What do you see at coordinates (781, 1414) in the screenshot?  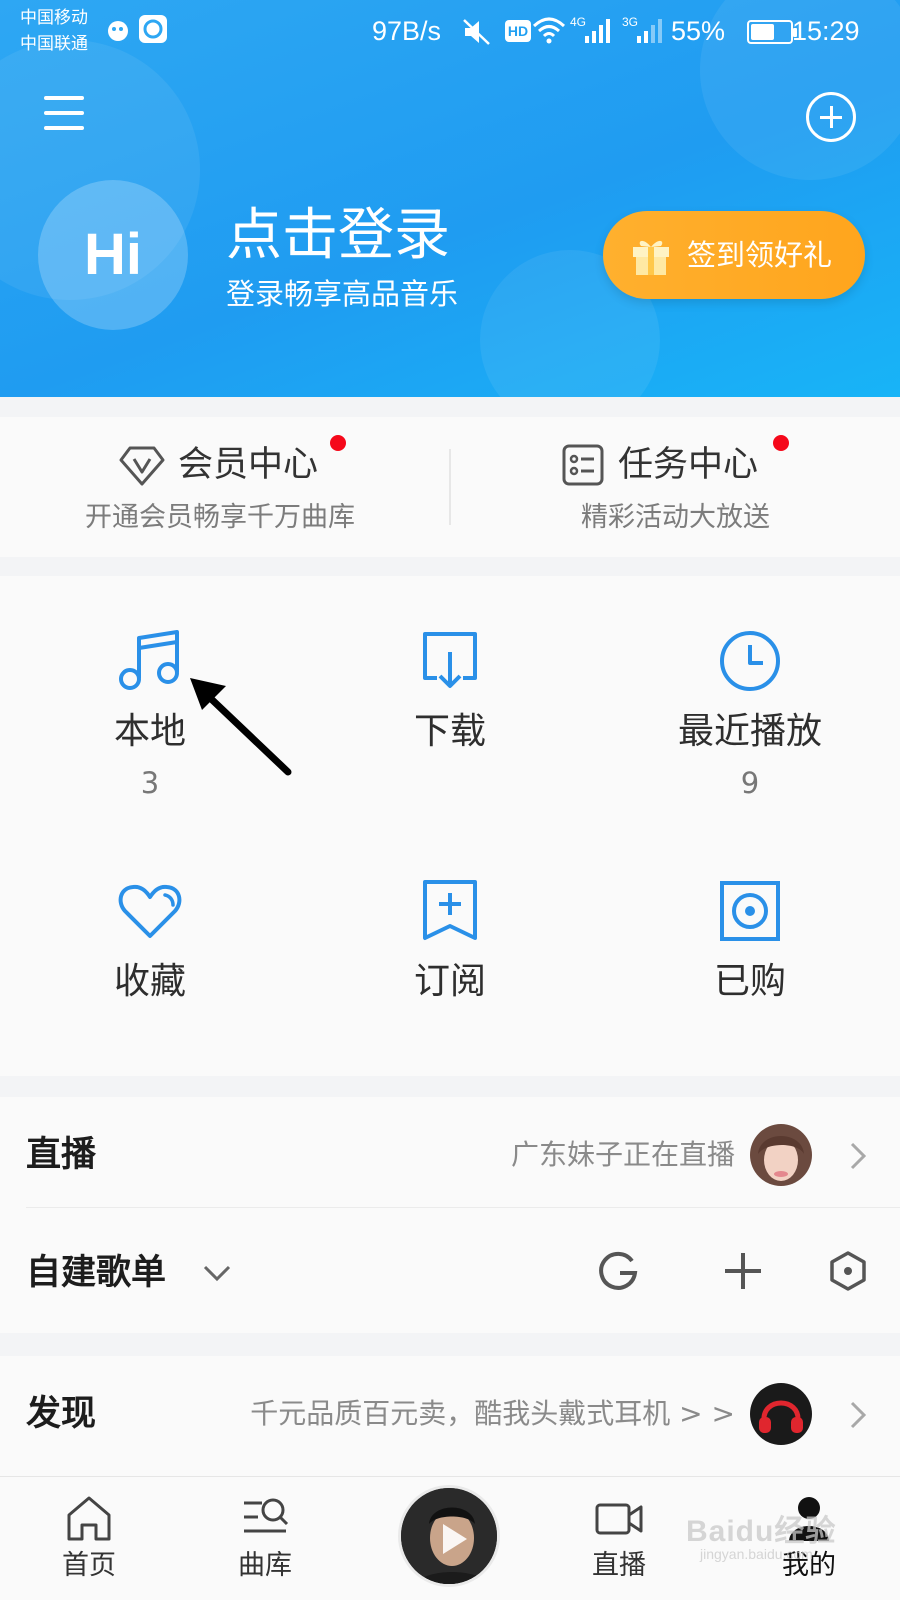 I see `headphone-promo-thumbnail` at bounding box center [781, 1414].